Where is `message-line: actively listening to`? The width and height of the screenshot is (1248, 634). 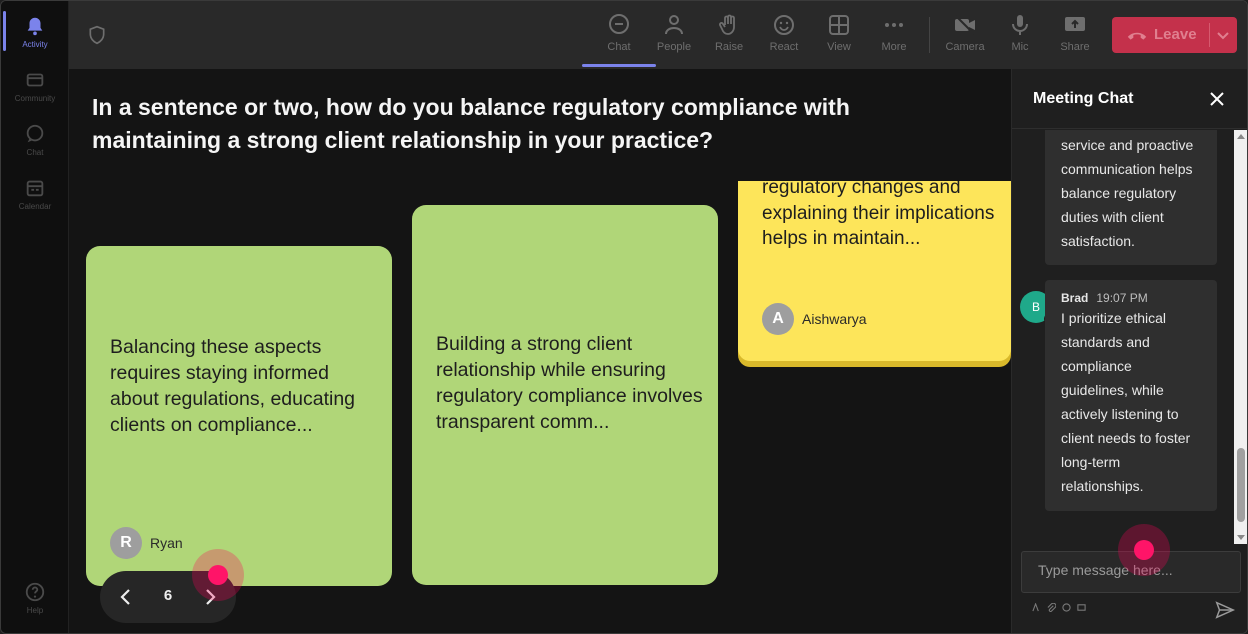
message-line: actively listening to is located at coordinates (1120, 414).